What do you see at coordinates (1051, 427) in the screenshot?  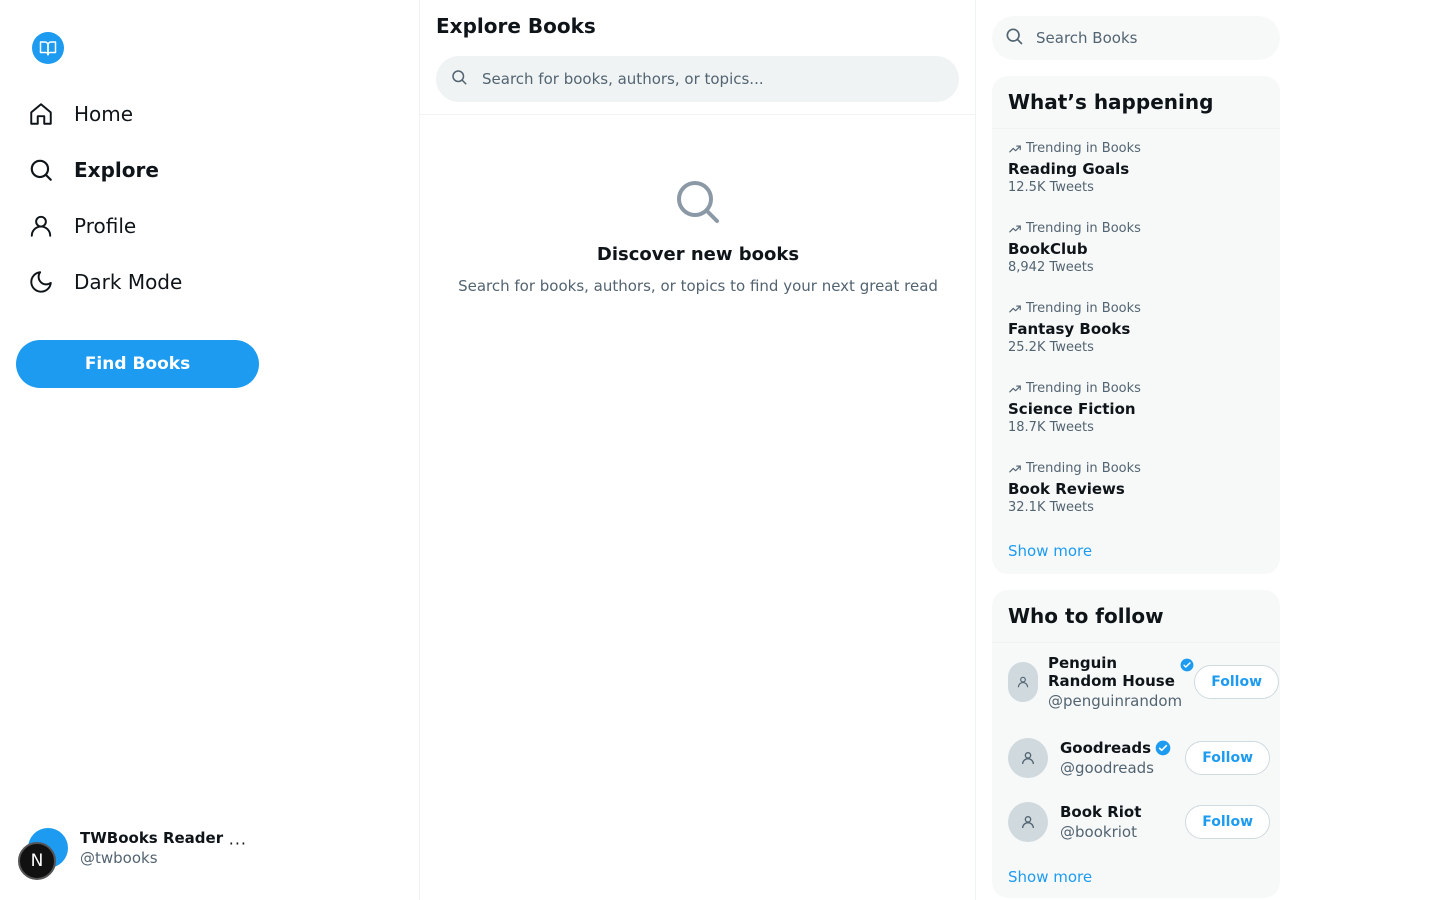 I see `trend-count: 18.7K Tweets` at bounding box center [1051, 427].